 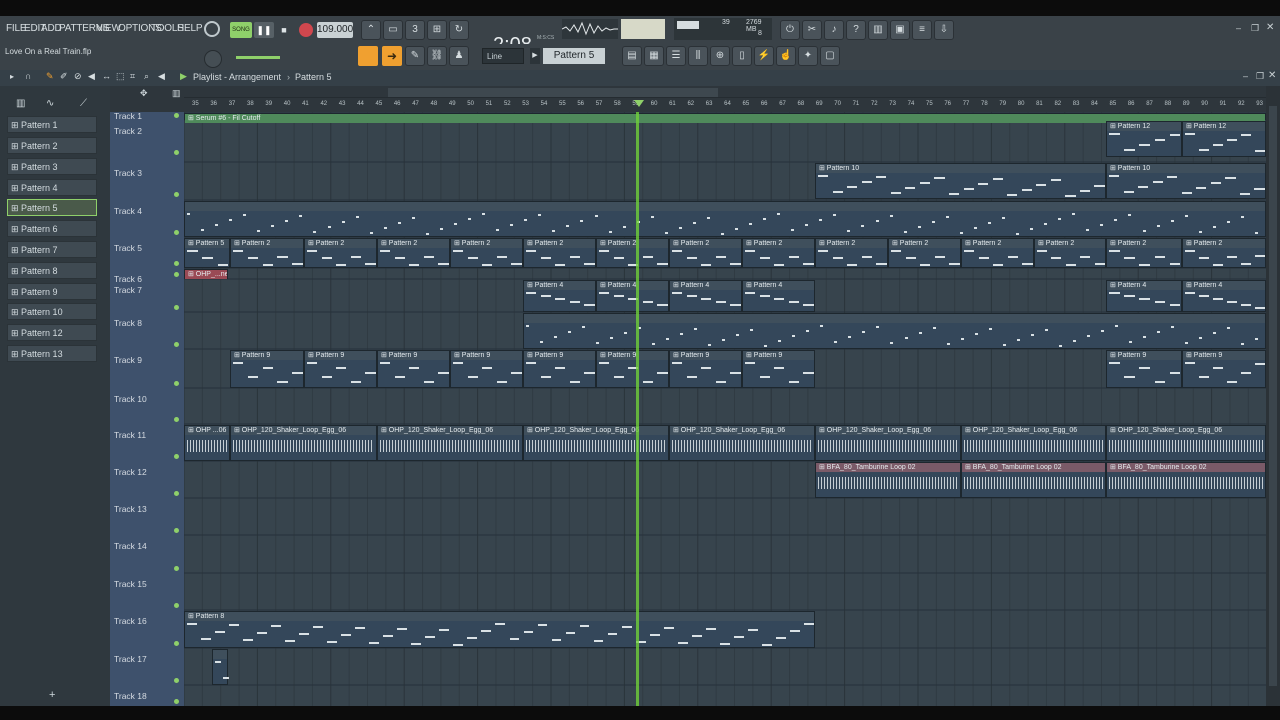 I want to click on playlist-close-icon: ✕, so click(x=1272, y=75).